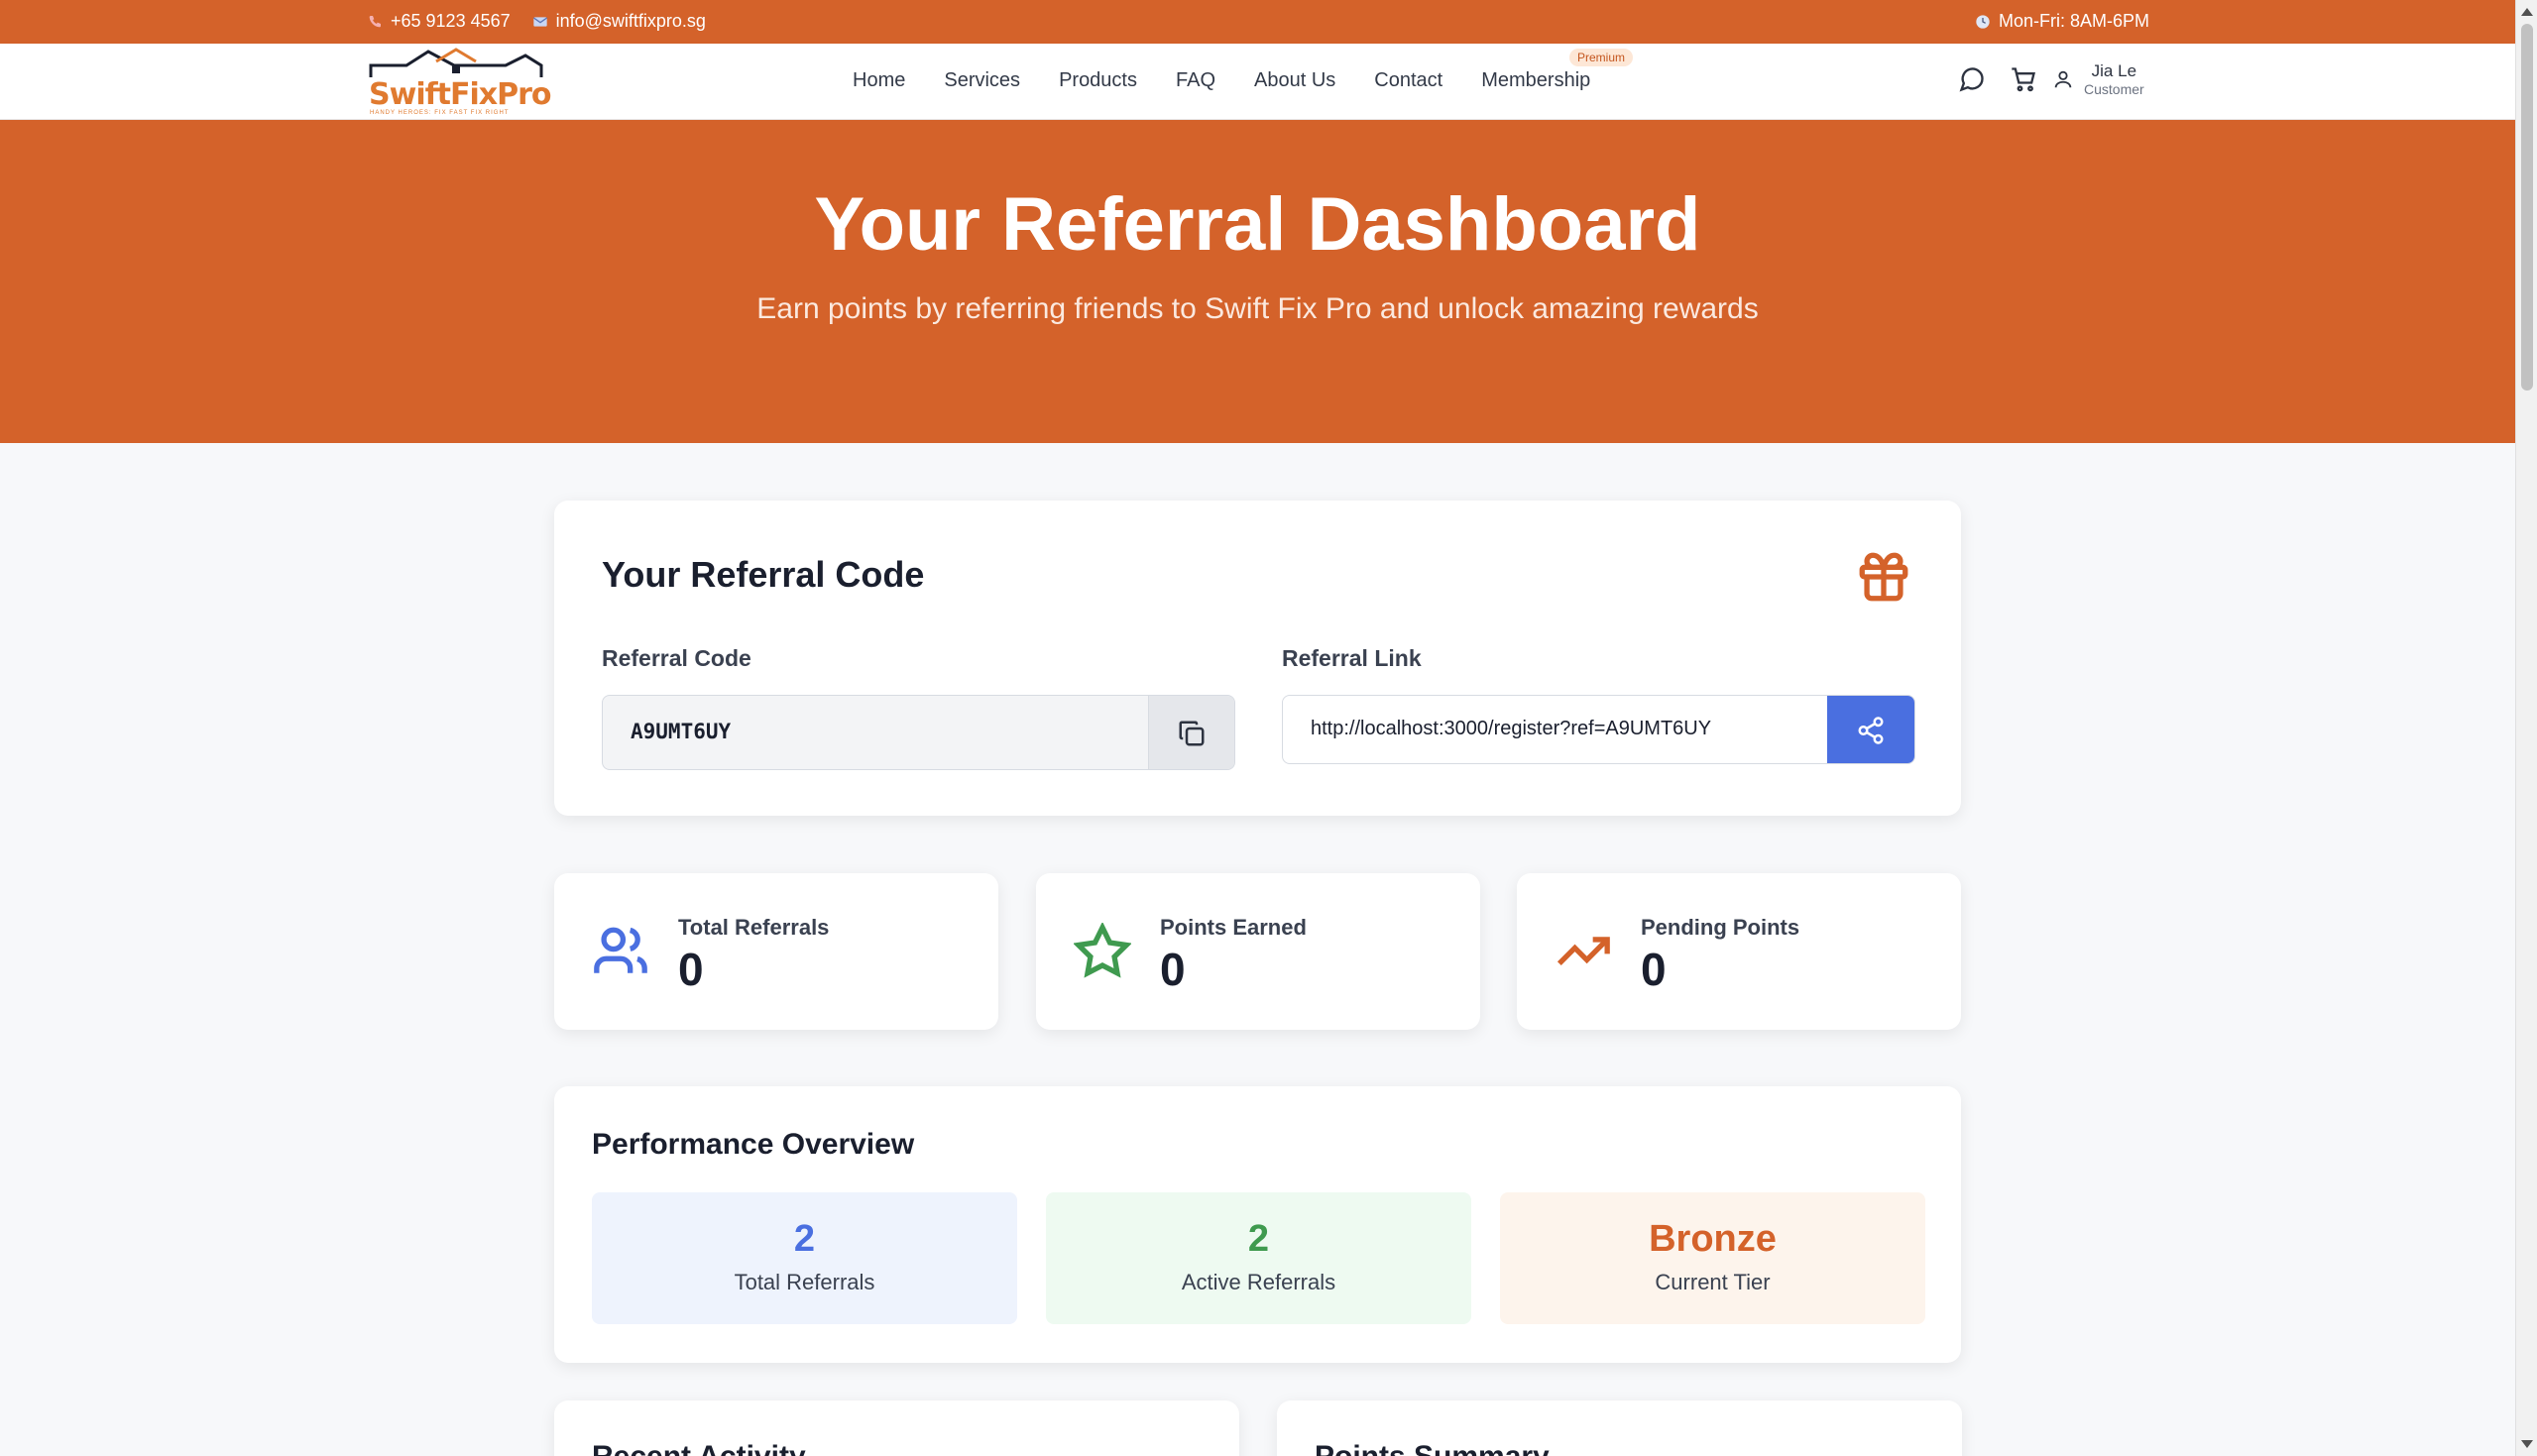  I want to click on copy-icon, so click(1192, 733).